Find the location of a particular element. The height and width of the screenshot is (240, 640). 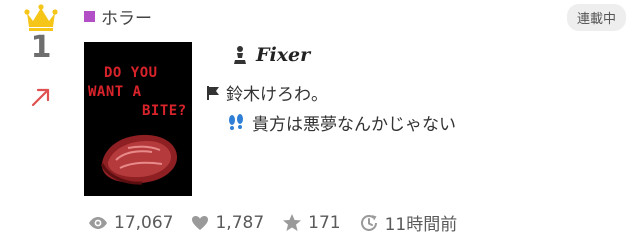

heart-icon is located at coordinates (200, 223).